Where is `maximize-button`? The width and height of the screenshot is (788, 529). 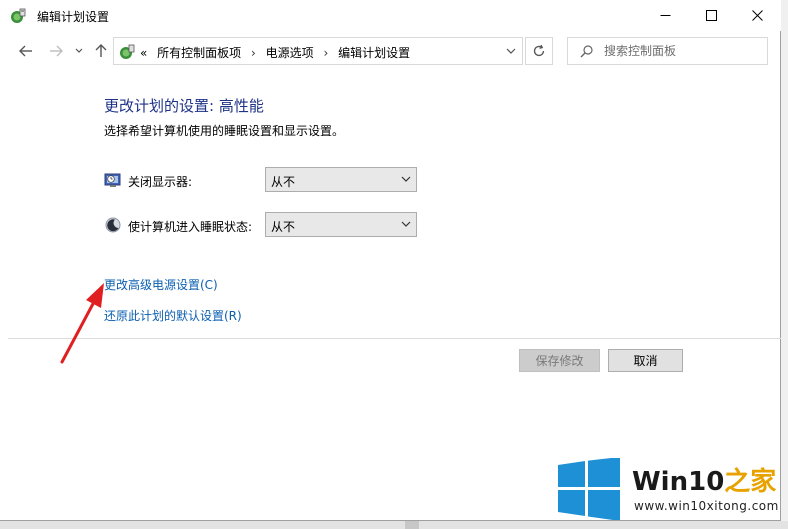
maximize-button is located at coordinates (711, 15).